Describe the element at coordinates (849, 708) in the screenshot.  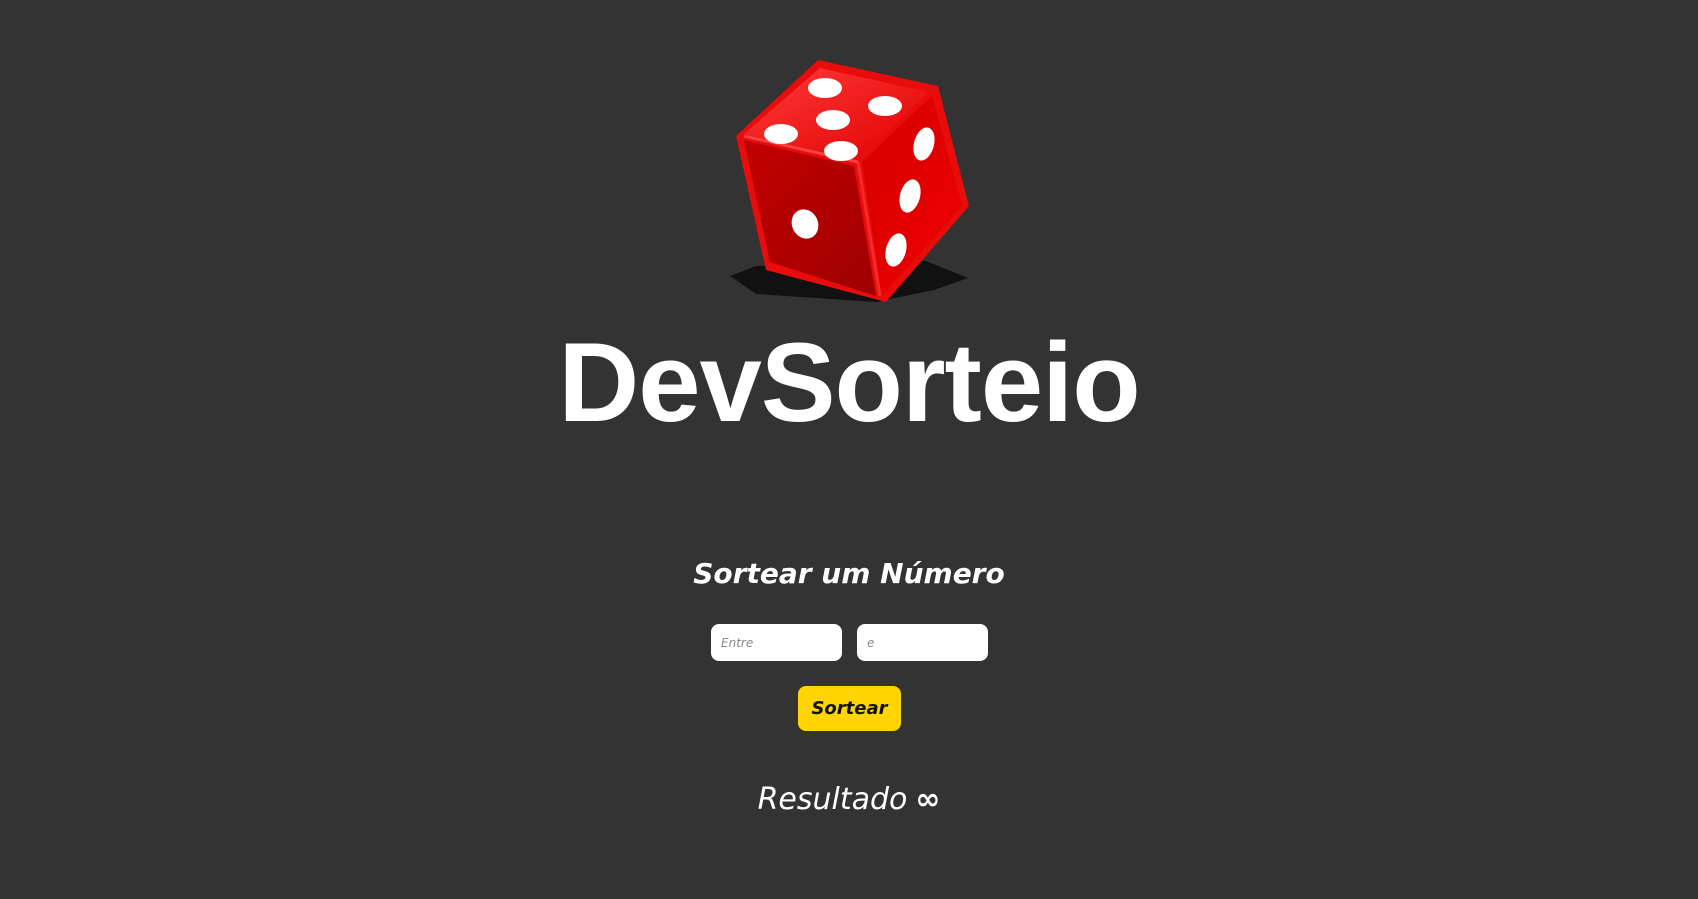
I see `draw-button: Sortear` at that location.